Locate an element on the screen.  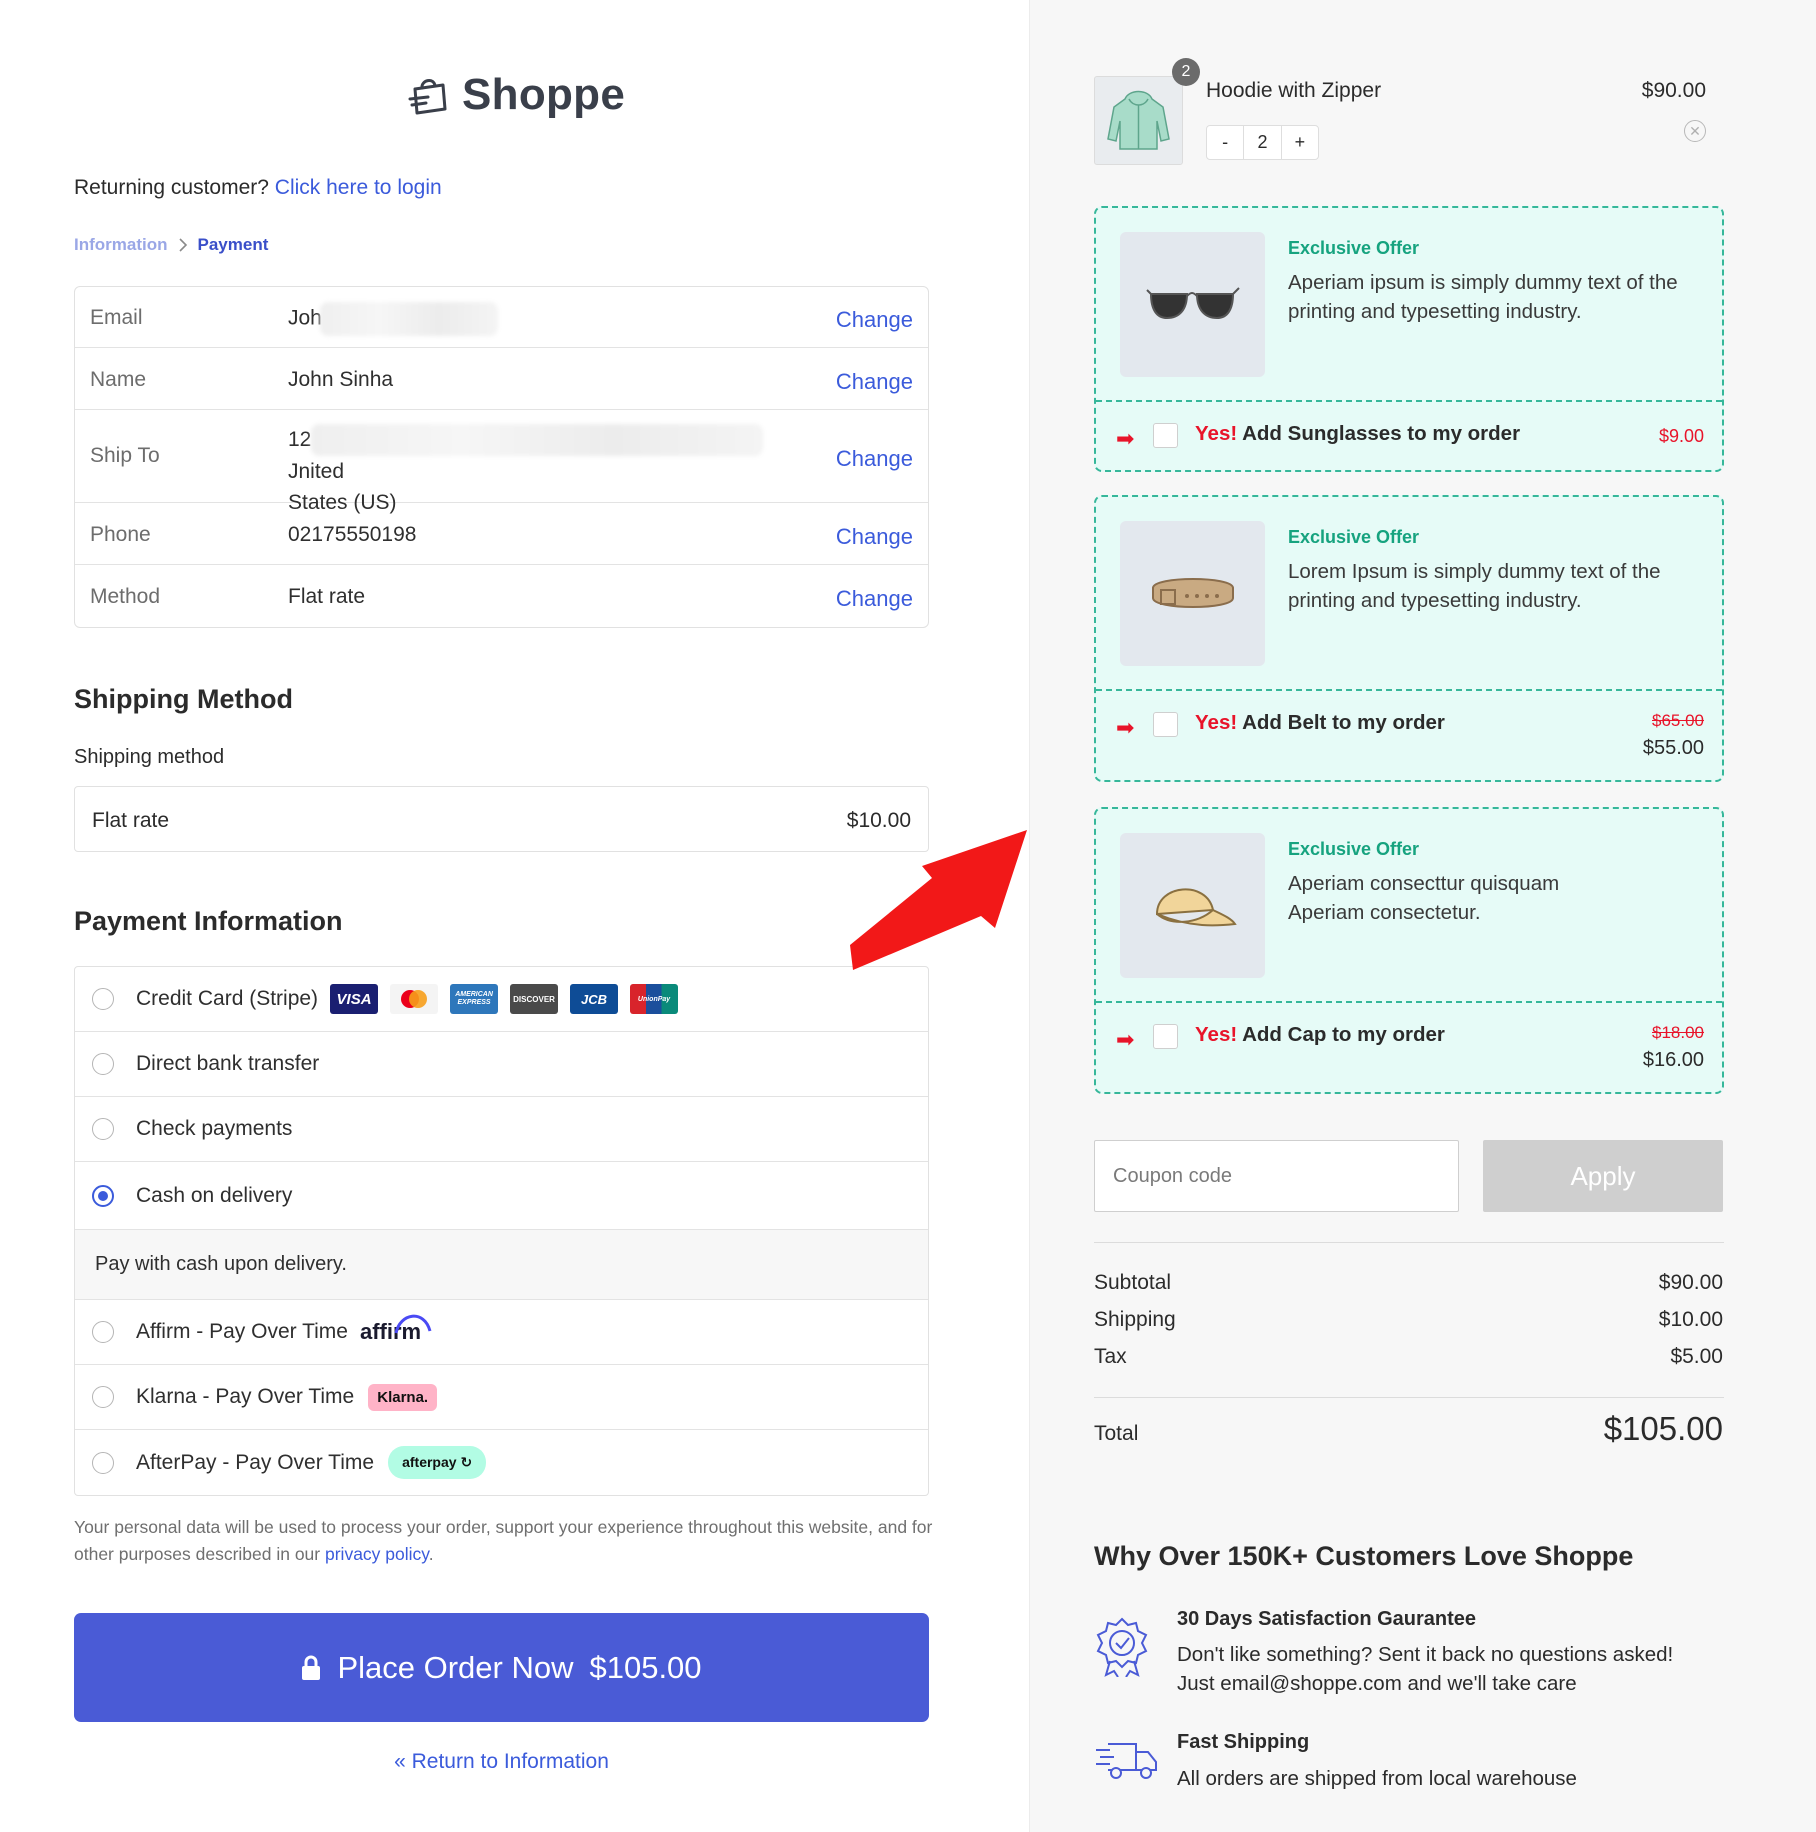
product-name: Hoodie with Zipper is located at coordinates (1294, 90).